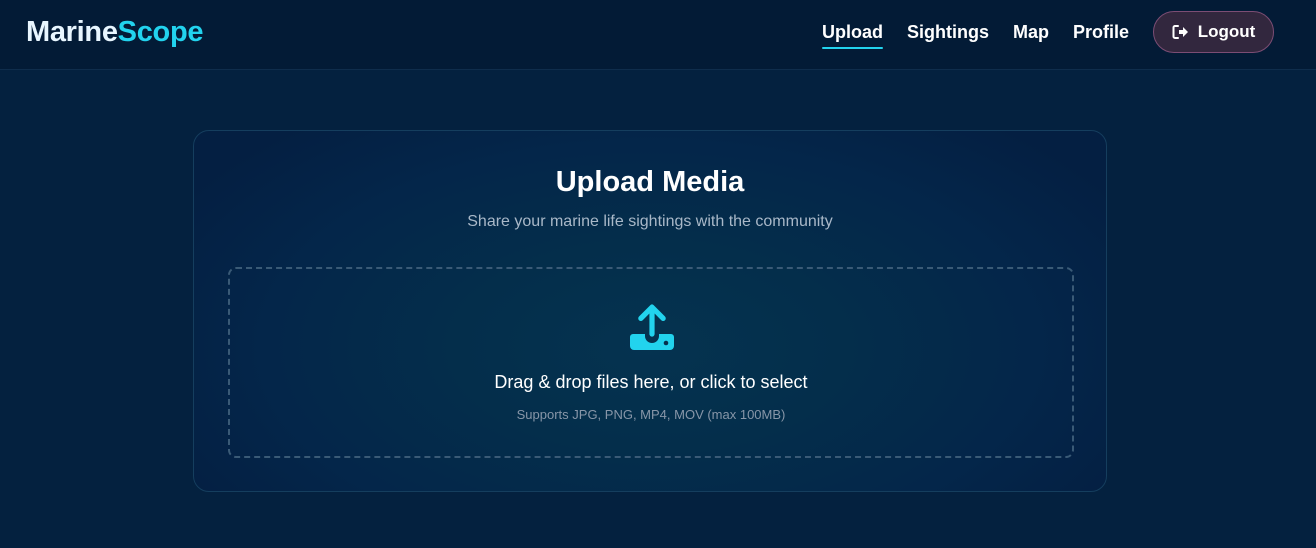 This screenshot has height=548, width=1316. I want to click on upload-icon, so click(652, 327).